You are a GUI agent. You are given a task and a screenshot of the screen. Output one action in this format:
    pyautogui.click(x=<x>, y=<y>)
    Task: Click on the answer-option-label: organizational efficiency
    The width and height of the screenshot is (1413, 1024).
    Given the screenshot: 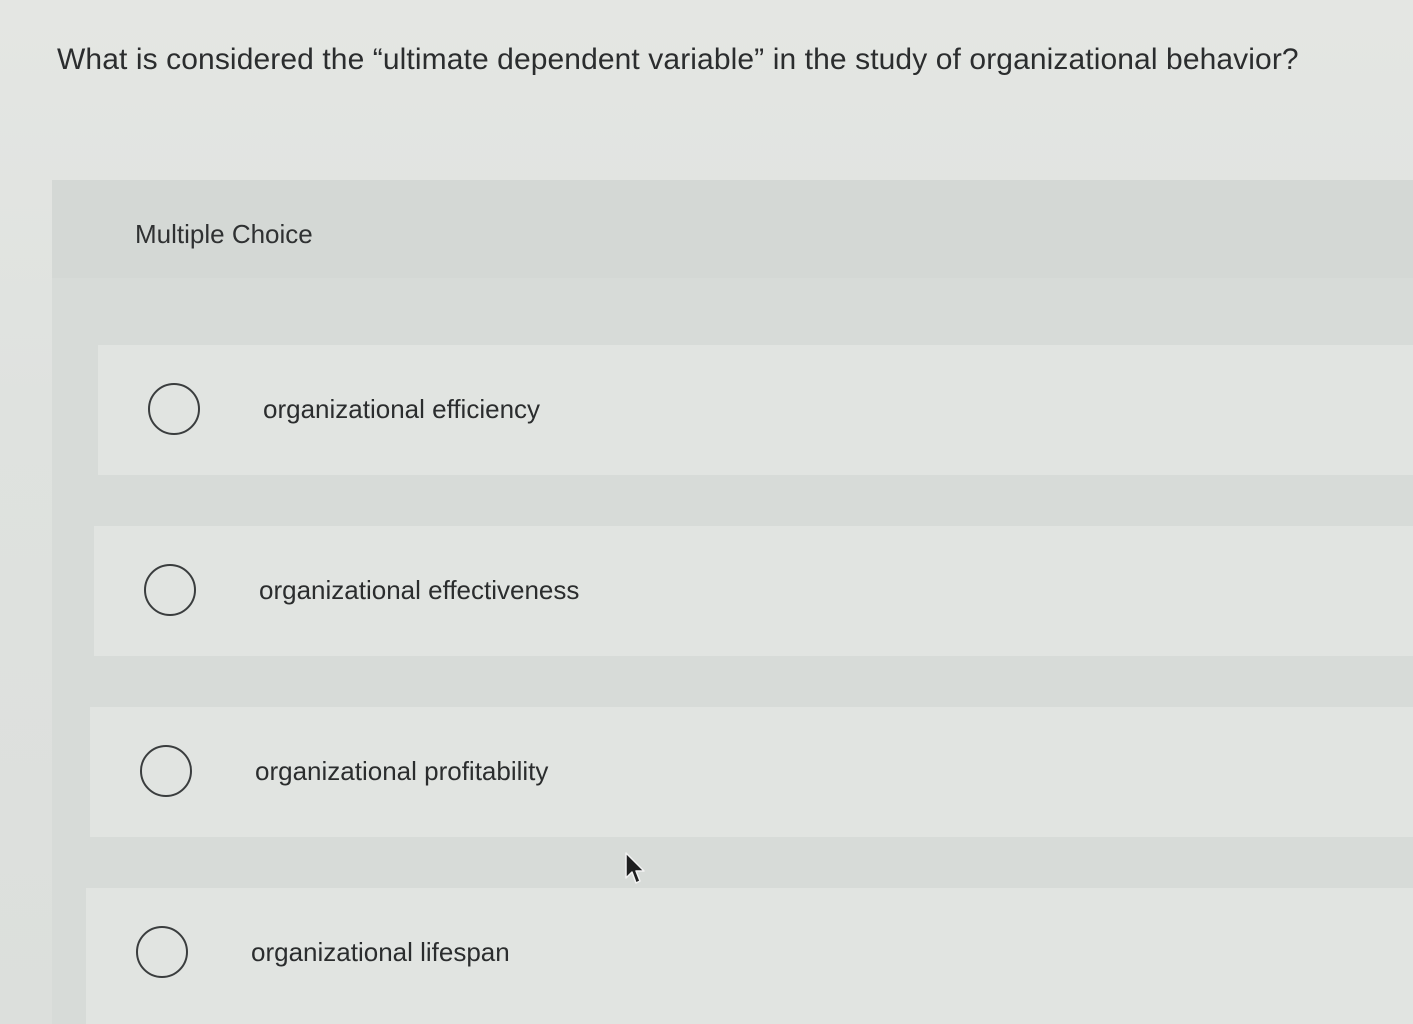 What is the action you would take?
    pyautogui.click(x=402, y=409)
    